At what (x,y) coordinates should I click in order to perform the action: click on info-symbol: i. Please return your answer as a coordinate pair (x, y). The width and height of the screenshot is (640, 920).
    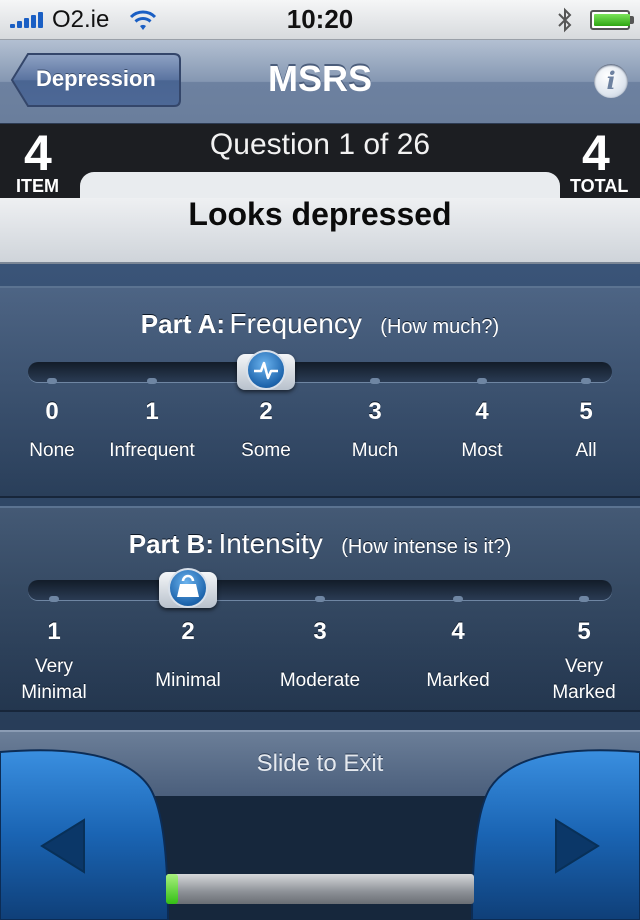
    Looking at the image, I should click on (611, 80).